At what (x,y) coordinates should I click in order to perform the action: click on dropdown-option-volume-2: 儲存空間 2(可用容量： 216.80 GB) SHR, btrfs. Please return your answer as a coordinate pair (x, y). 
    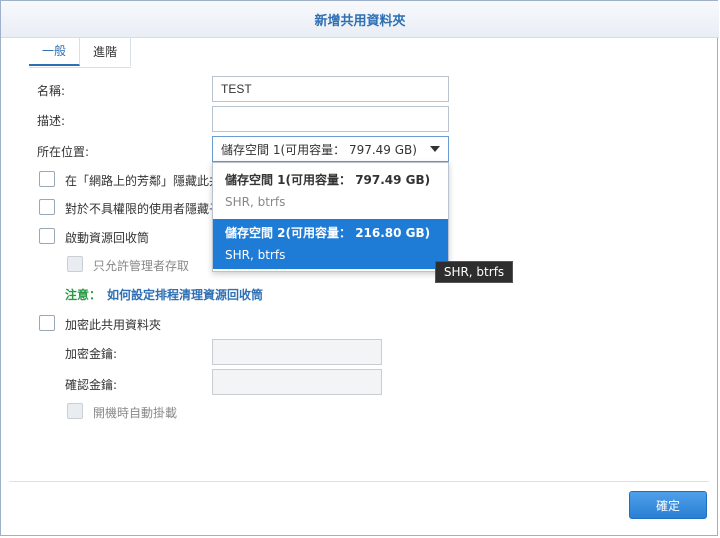
    Looking at the image, I should click on (330, 244).